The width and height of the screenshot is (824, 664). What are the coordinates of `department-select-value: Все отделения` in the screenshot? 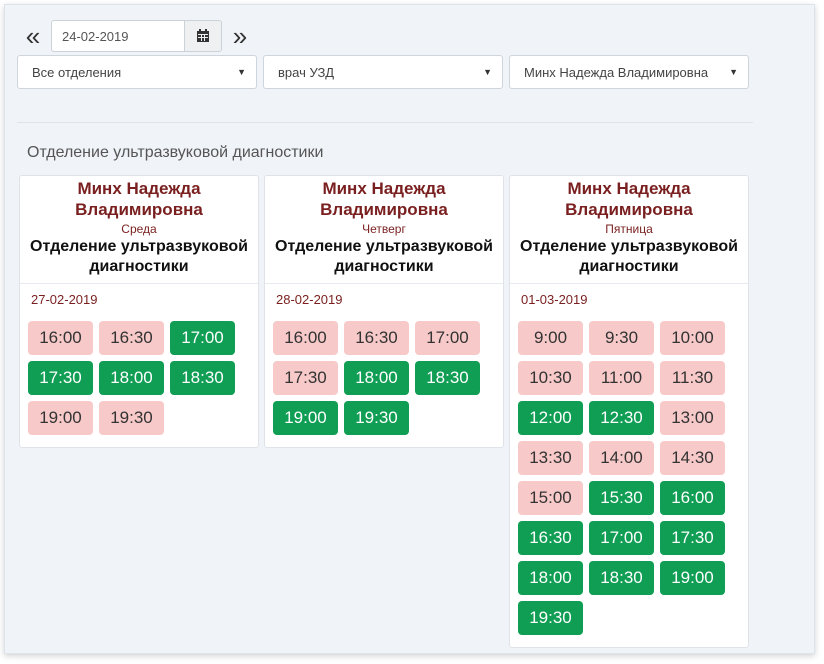 It's located at (77, 72).